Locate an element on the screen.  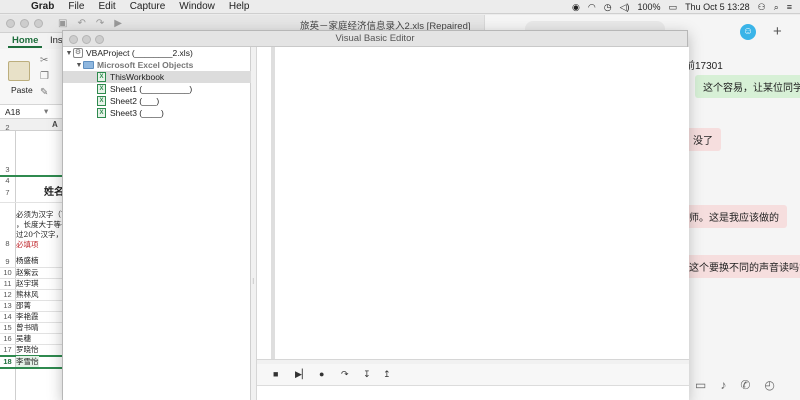
volume-icon: ◁) is located at coordinates (625, 7).